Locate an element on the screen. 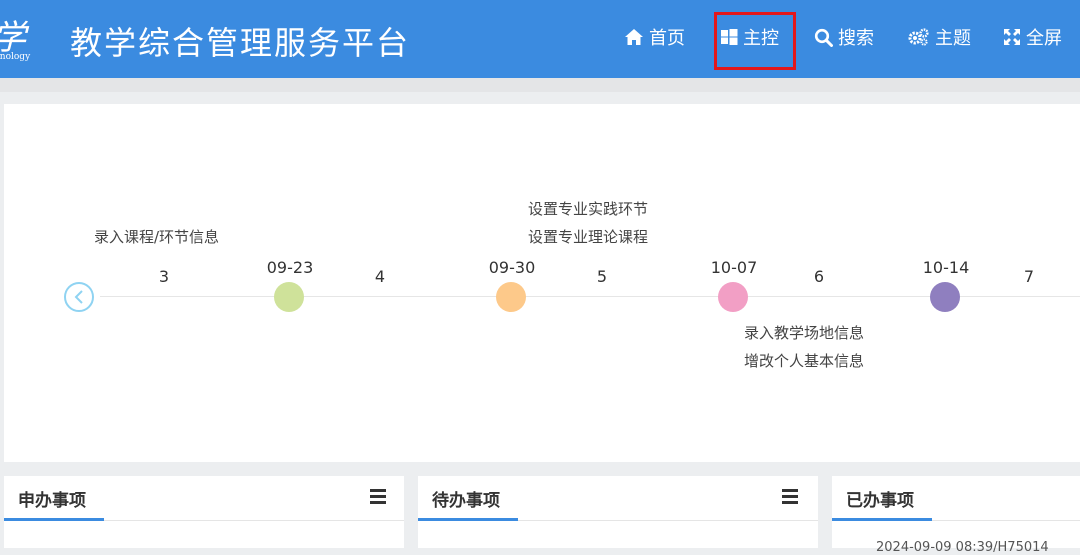 This screenshot has height=555, width=1080. timeline-date: 10-07 is located at coordinates (734, 267).